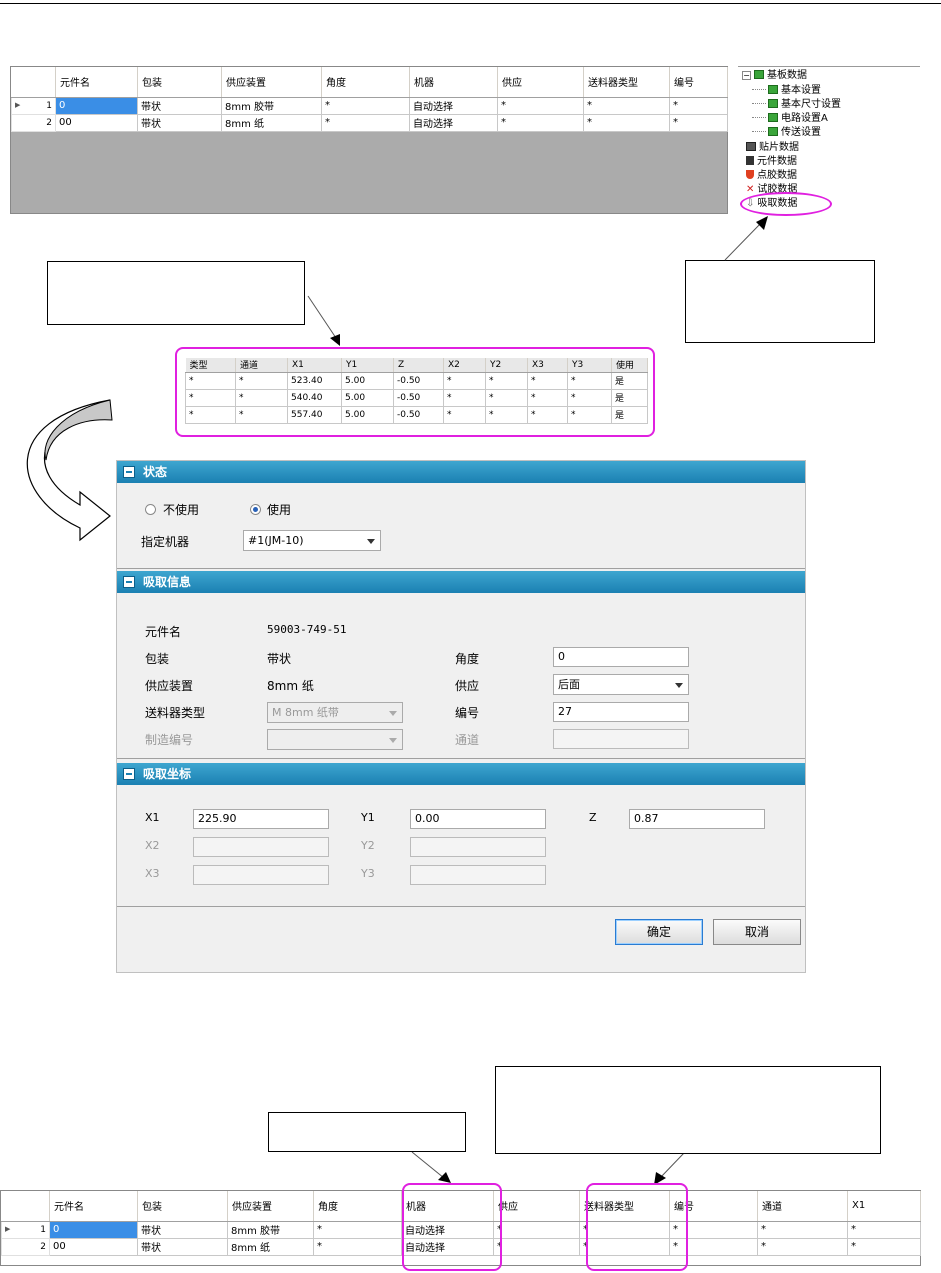 Image resolution: width=941 pixels, height=1273 pixels. I want to click on supply-select-value: 后面, so click(569, 684).